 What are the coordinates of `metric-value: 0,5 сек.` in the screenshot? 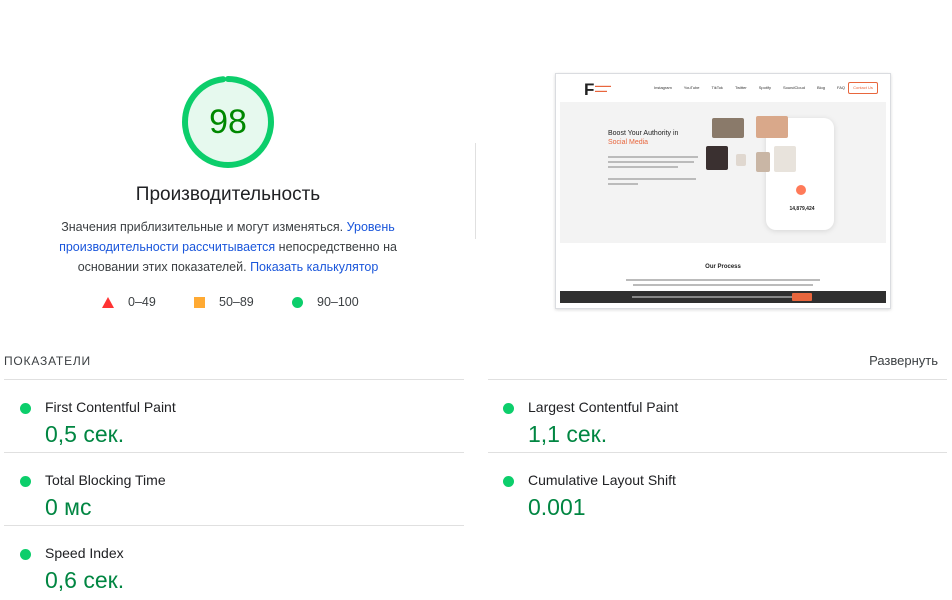 It's located at (85, 434).